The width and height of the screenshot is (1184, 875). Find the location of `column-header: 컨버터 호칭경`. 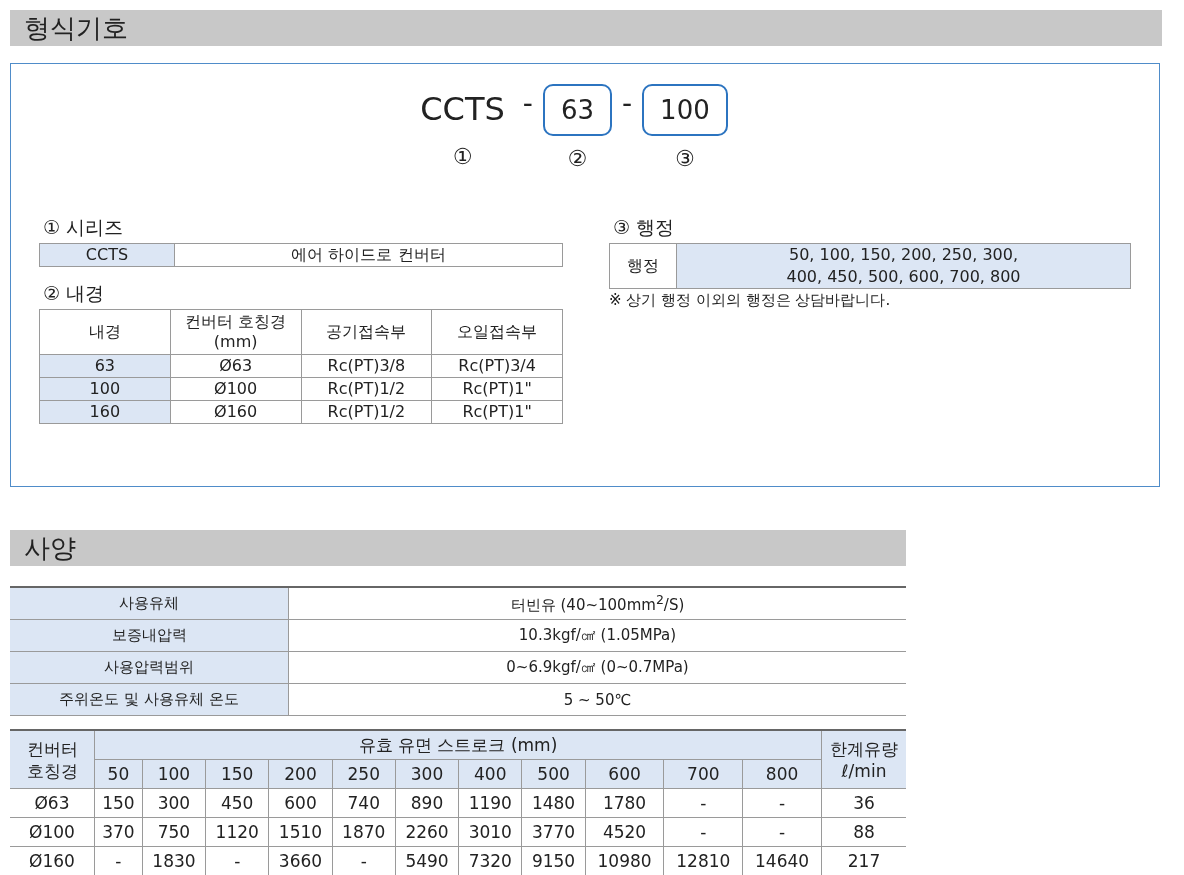

column-header: 컨버터 호칭경 is located at coordinates (52, 759).